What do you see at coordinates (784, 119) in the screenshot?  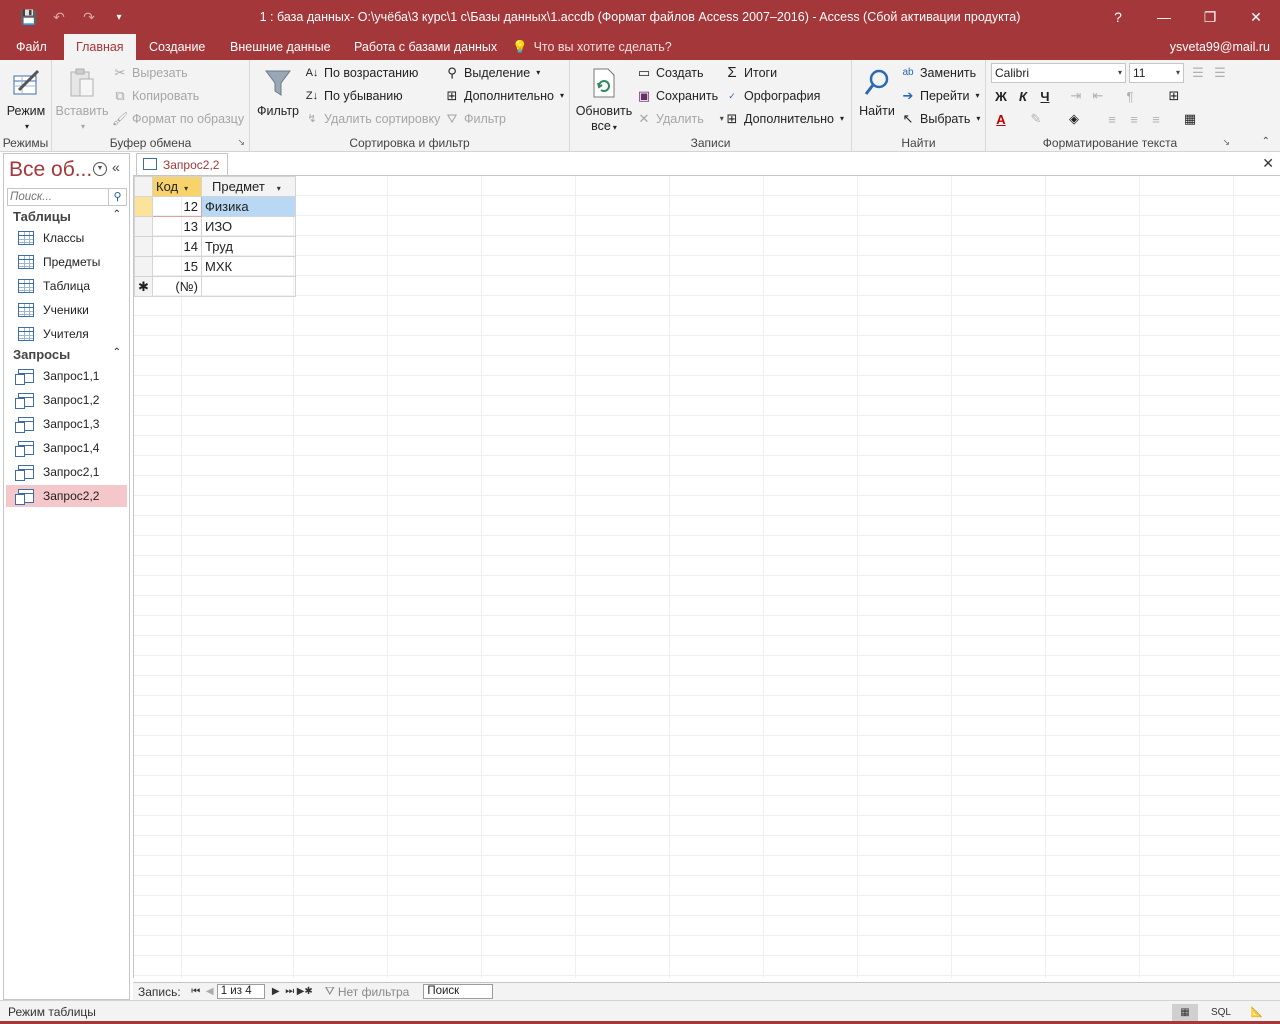 I see `more-records-button: ⊞ Дополнительно ▾` at bounding box center [784, 119].